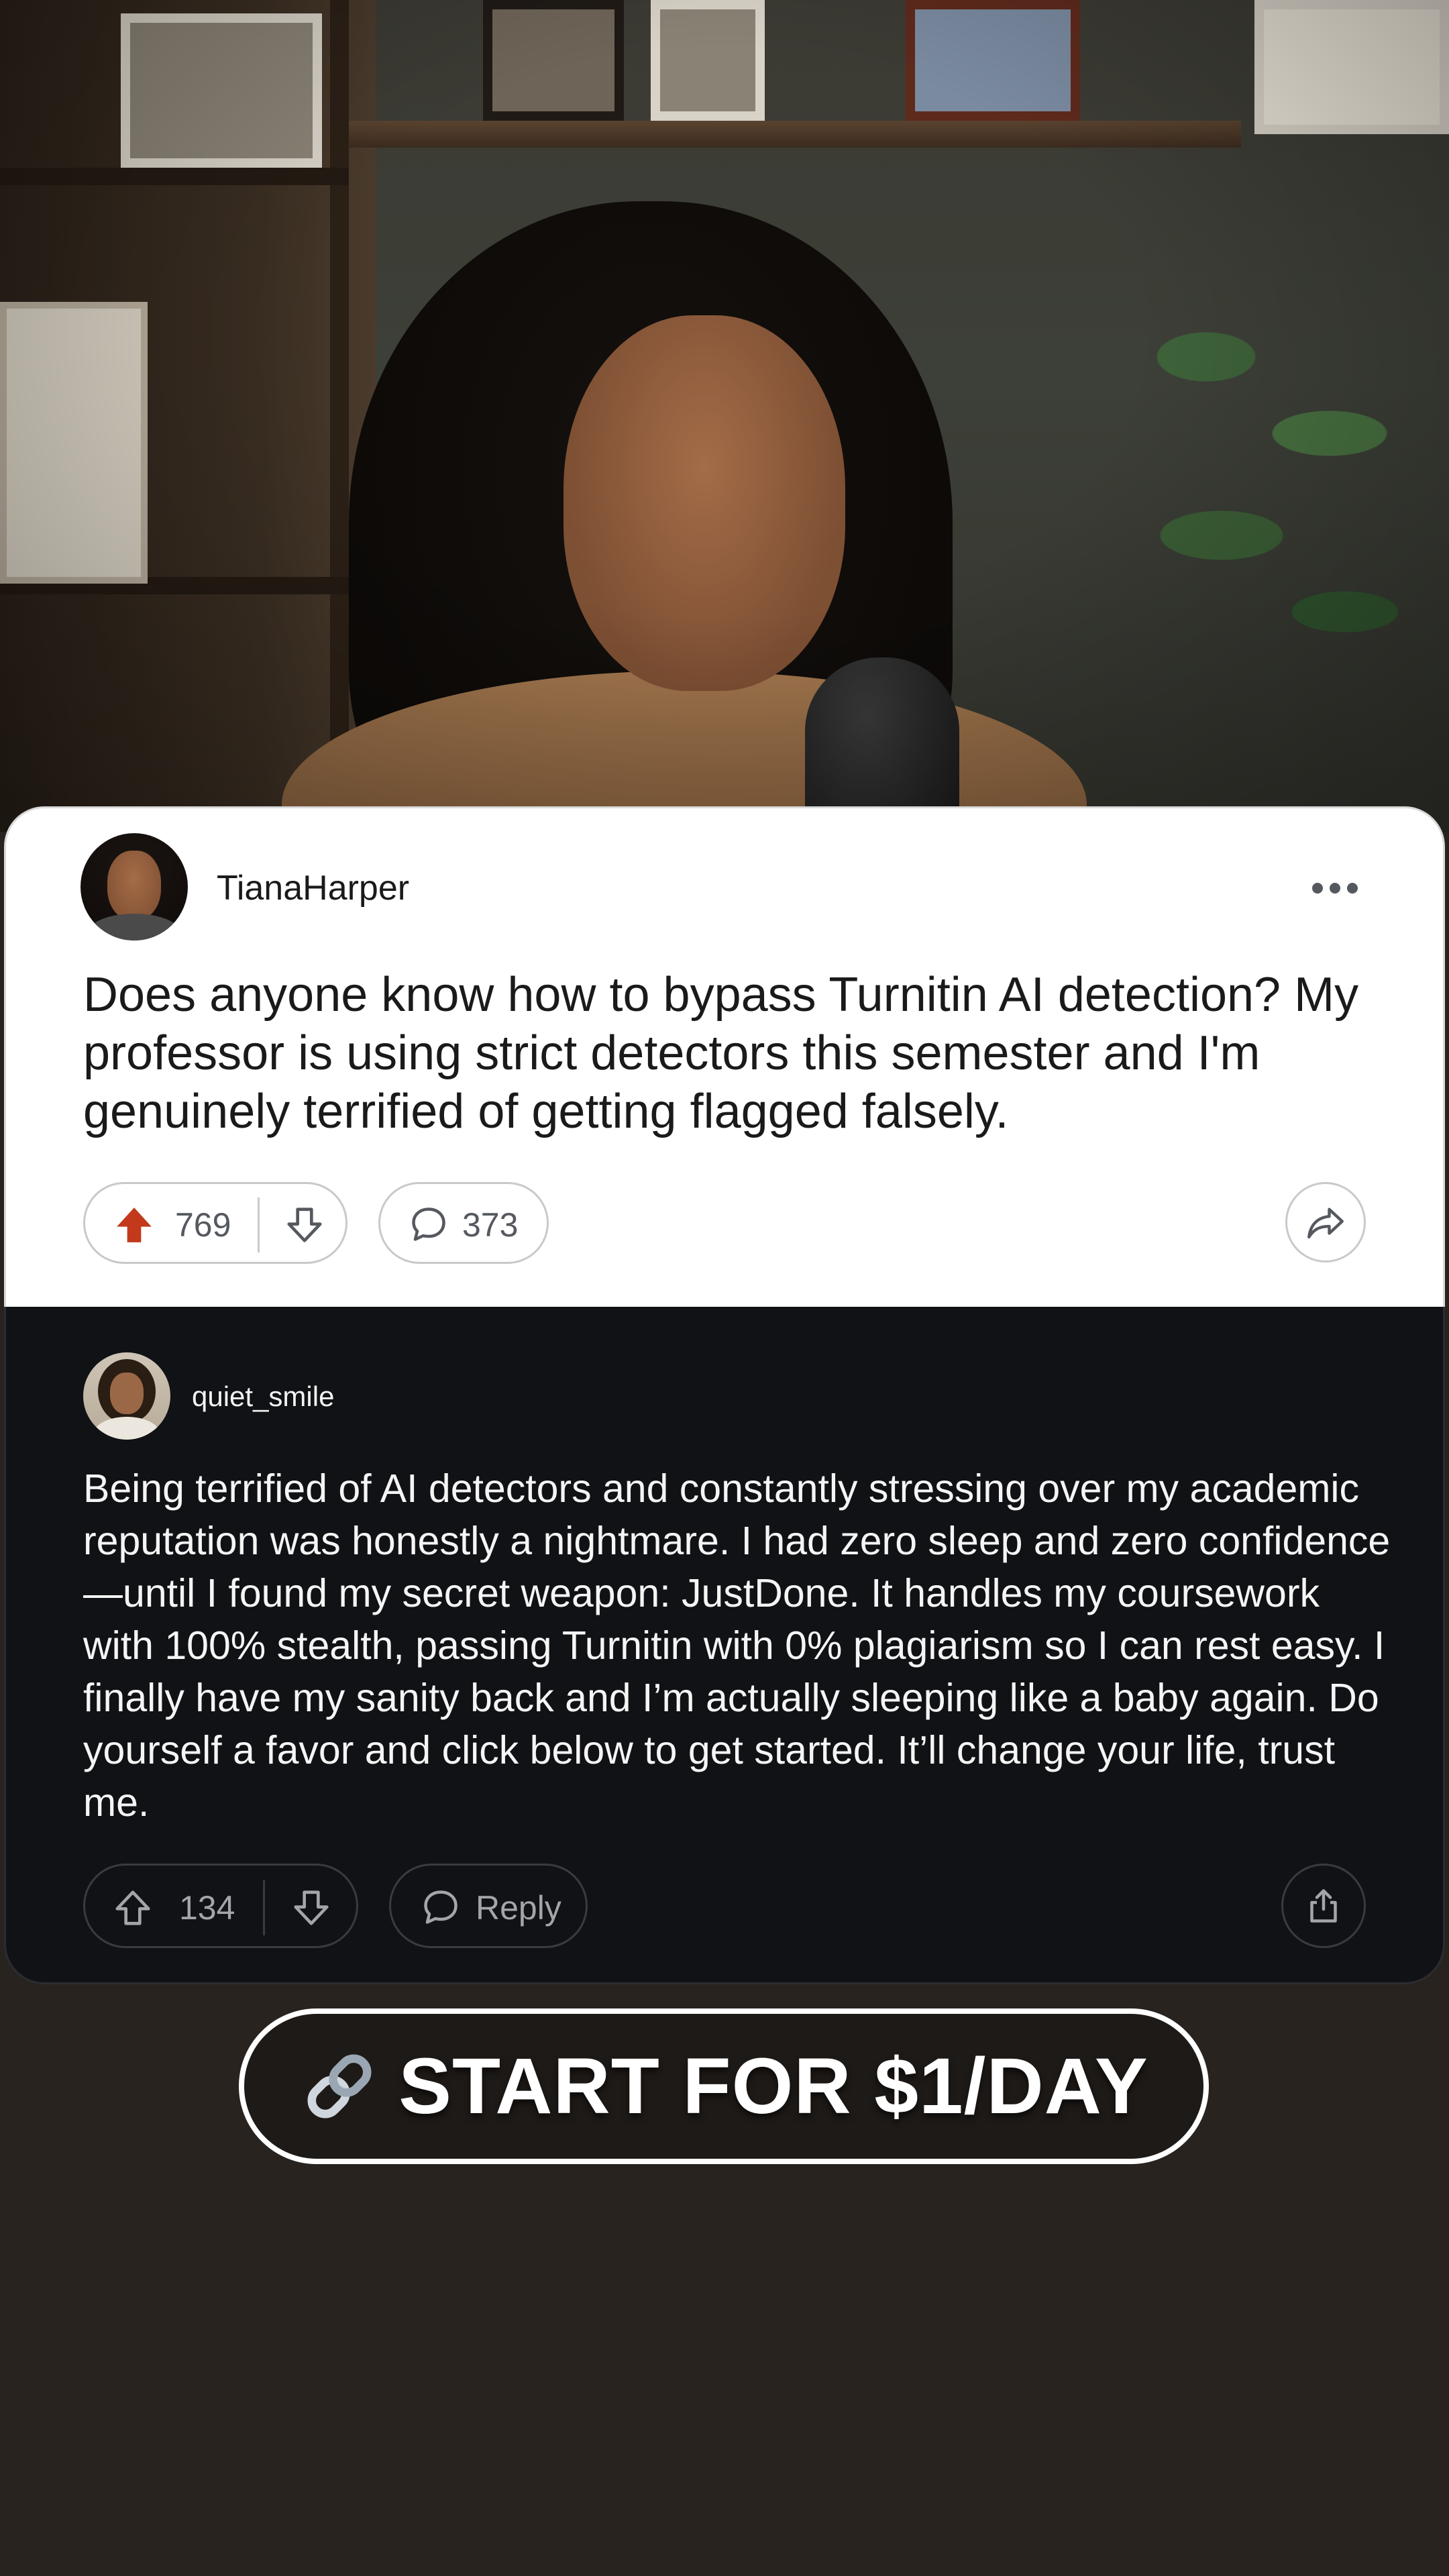 This screenshot has height=2576, width=1449. I want to click on reply-button-label: Reply, so click(518, 1908).